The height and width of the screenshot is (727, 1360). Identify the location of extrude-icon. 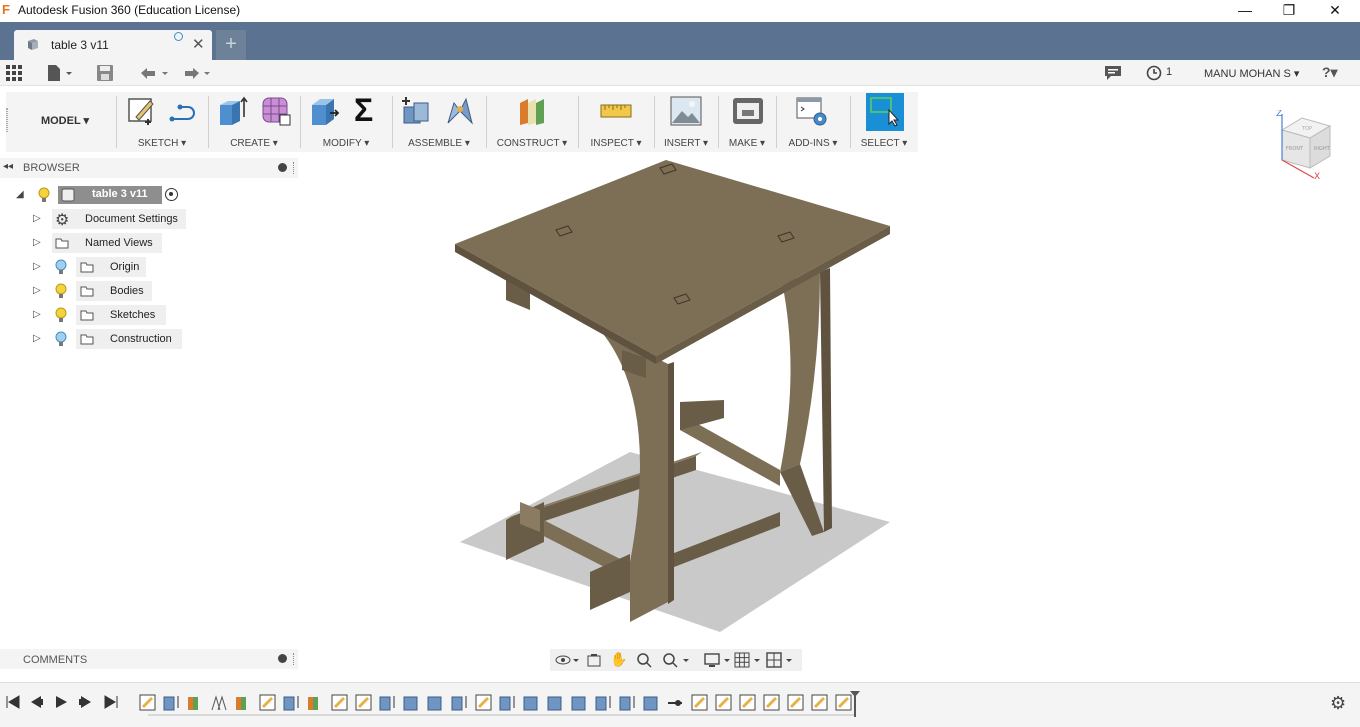
(232, 111).